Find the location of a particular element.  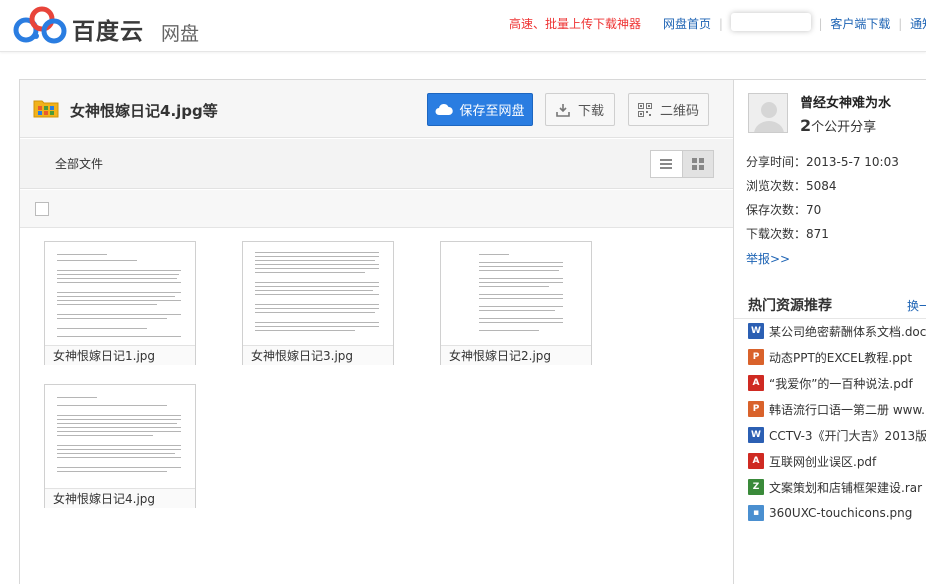

cloud-icon is located at coordinates (444, 109).